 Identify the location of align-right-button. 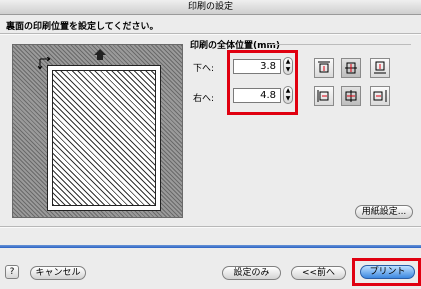
(380, 96).